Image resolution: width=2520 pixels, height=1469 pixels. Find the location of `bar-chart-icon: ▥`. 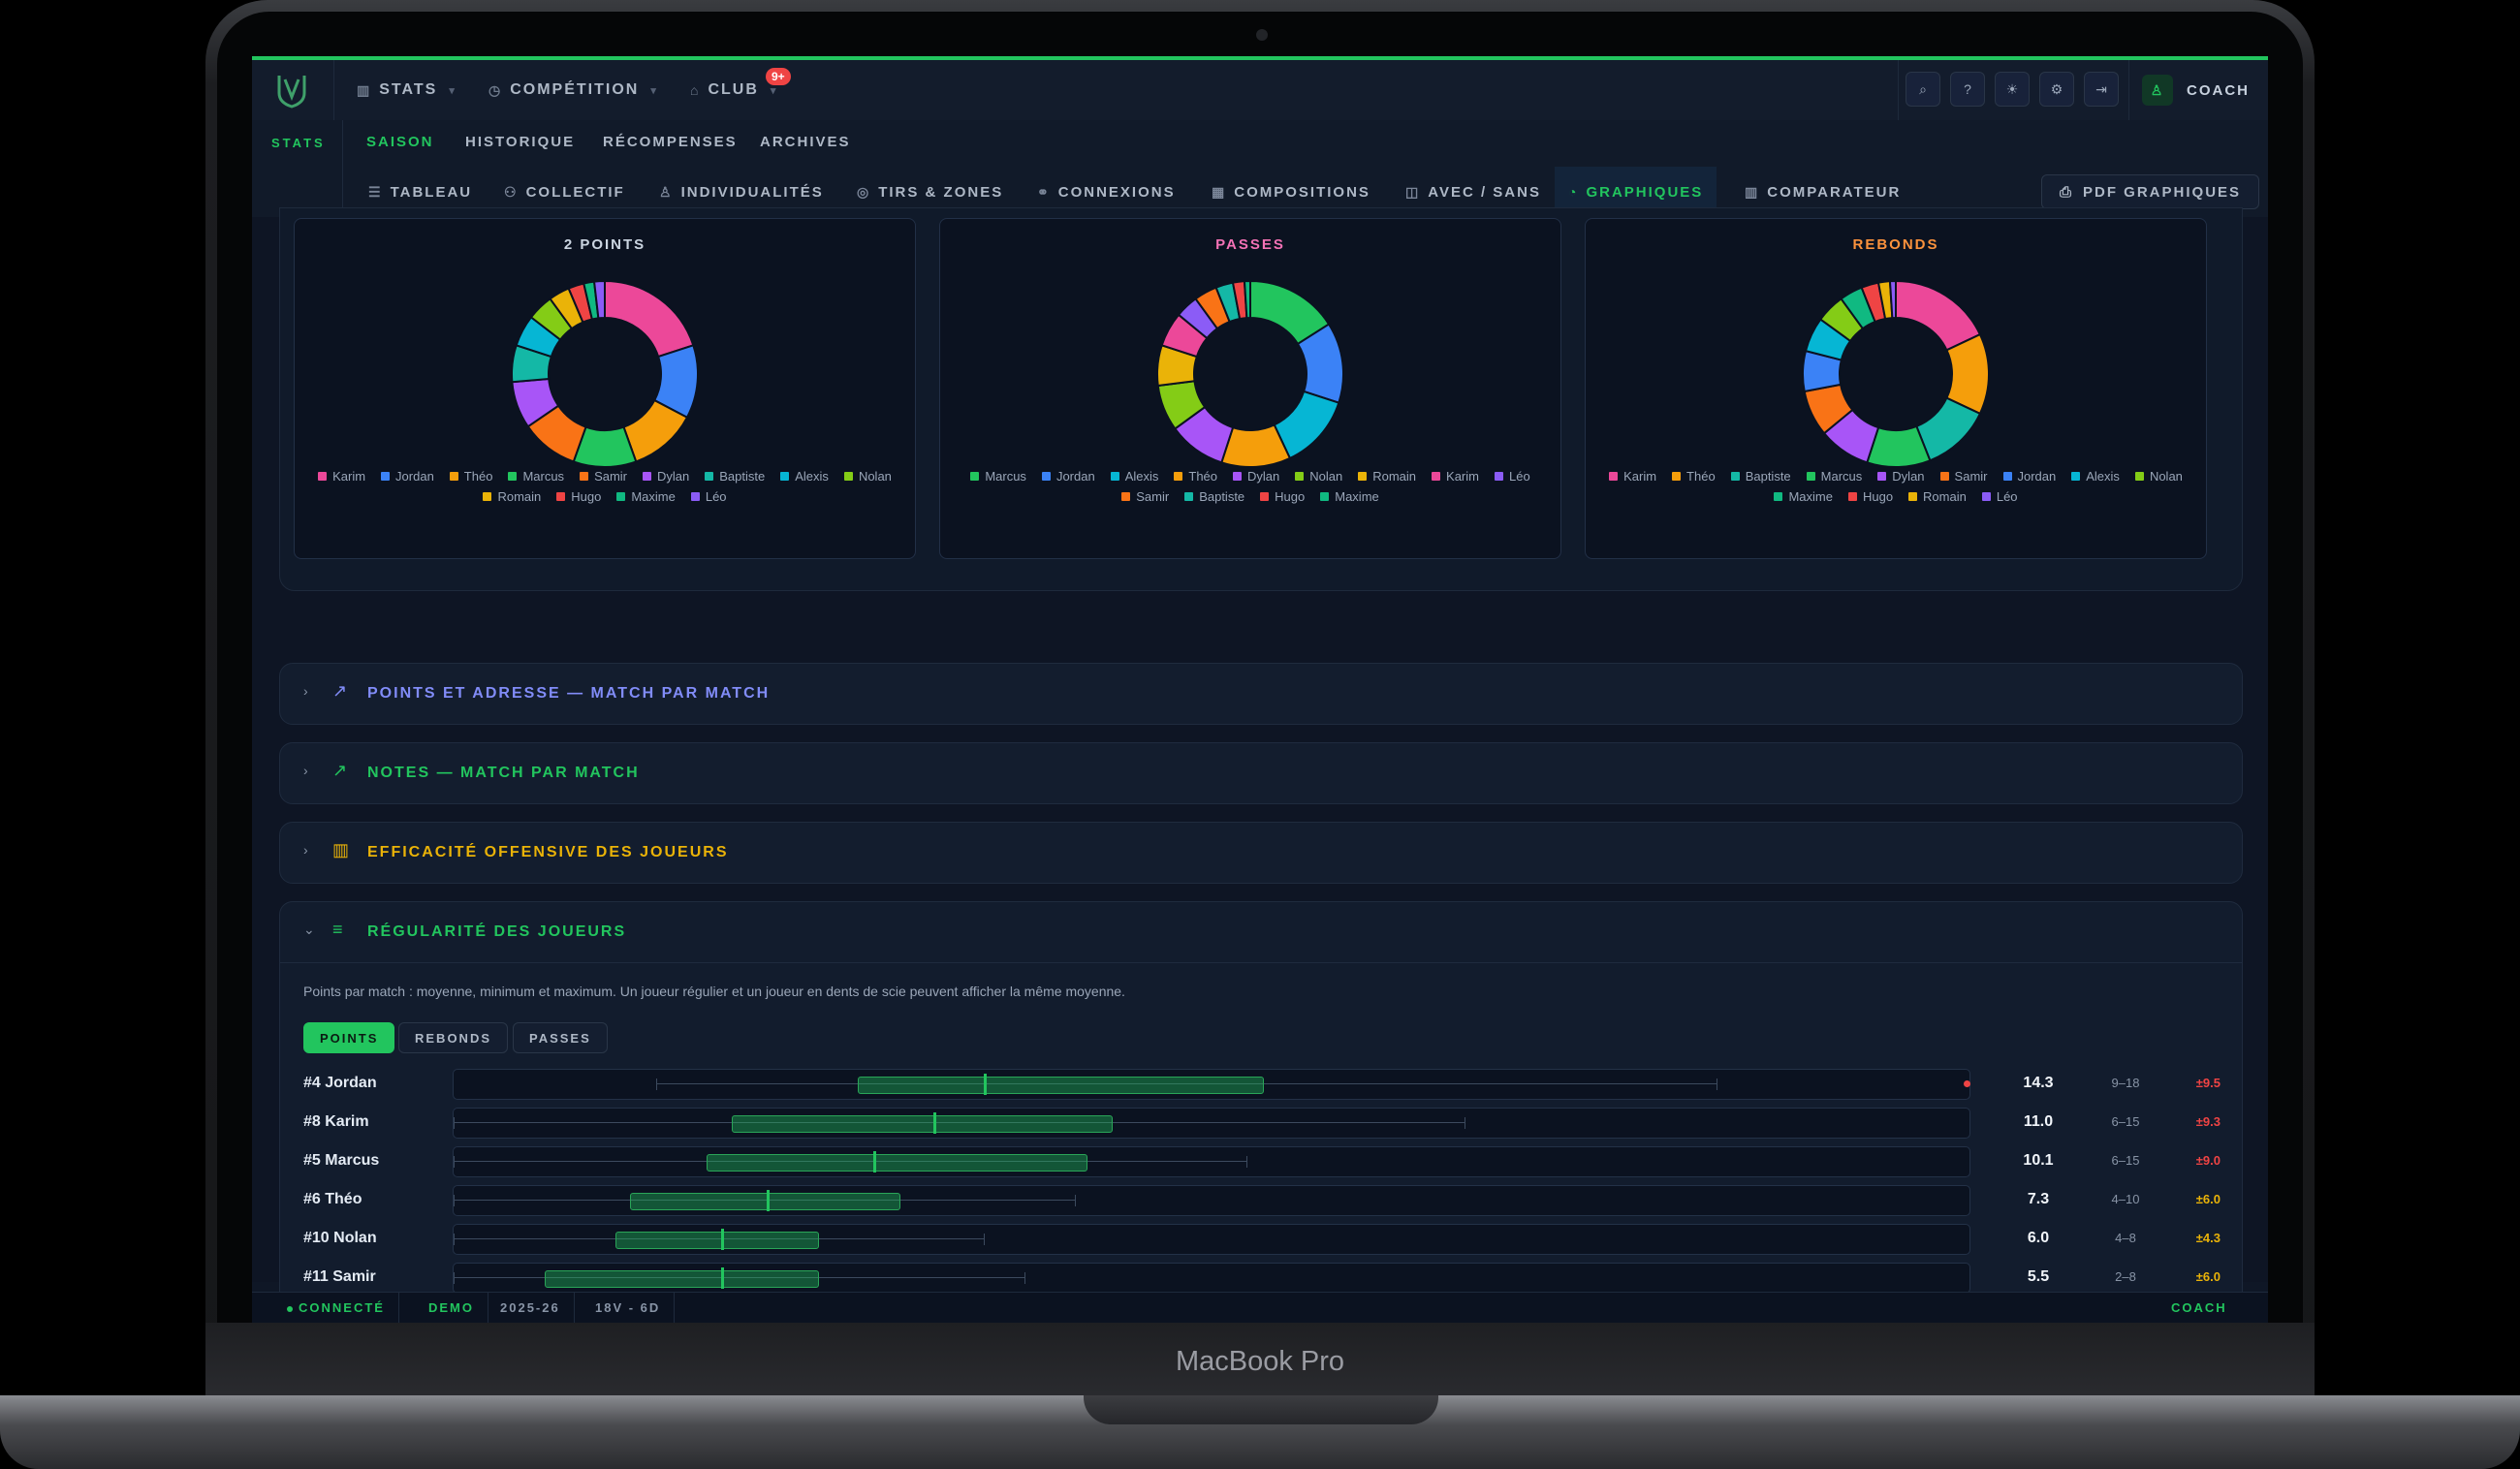

bar-chart-icon: ▥ is located at coordinates (341, 850).